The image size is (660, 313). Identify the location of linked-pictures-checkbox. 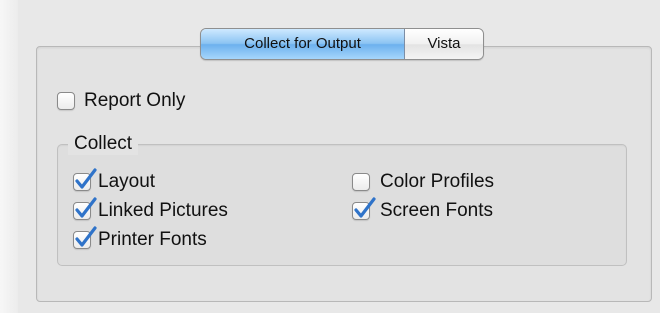
(85, 208).